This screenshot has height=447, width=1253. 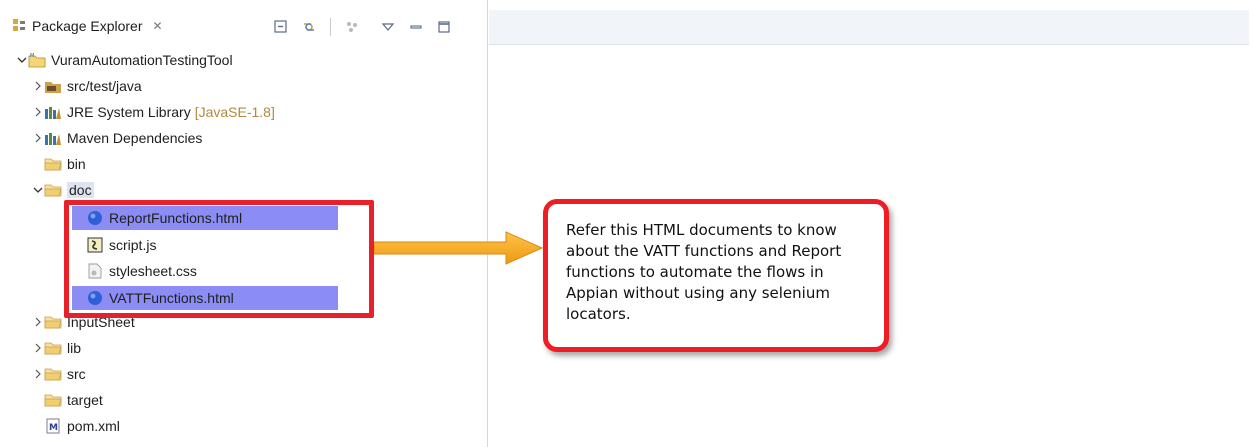 What do you see at coordinates (234, 112) in the screenshot?
I see `tree-item-decoration: [JavaSE-1.8]` at bounding box center [234, 112].